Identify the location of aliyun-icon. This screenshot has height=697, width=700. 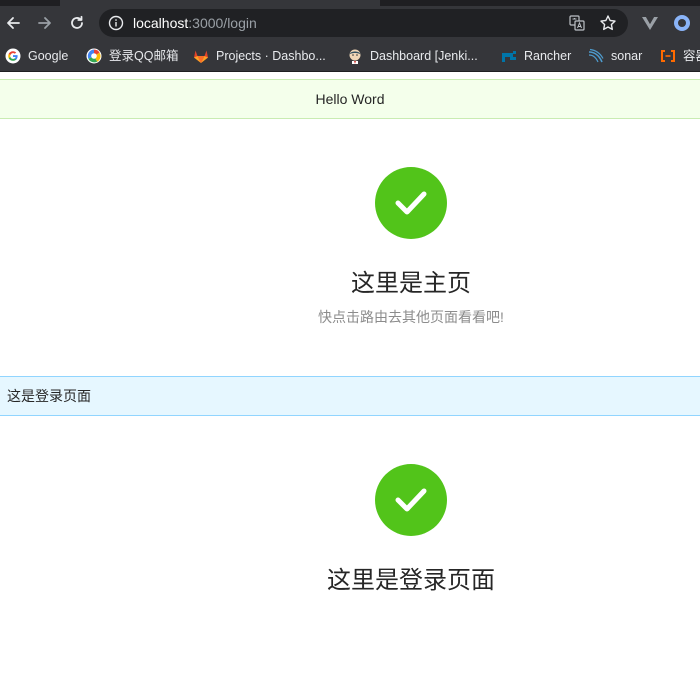
(668, 56).